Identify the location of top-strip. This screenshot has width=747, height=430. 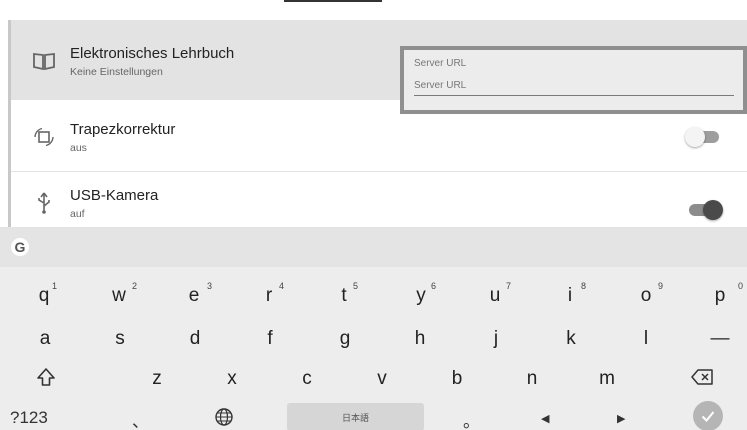
(373, 10).